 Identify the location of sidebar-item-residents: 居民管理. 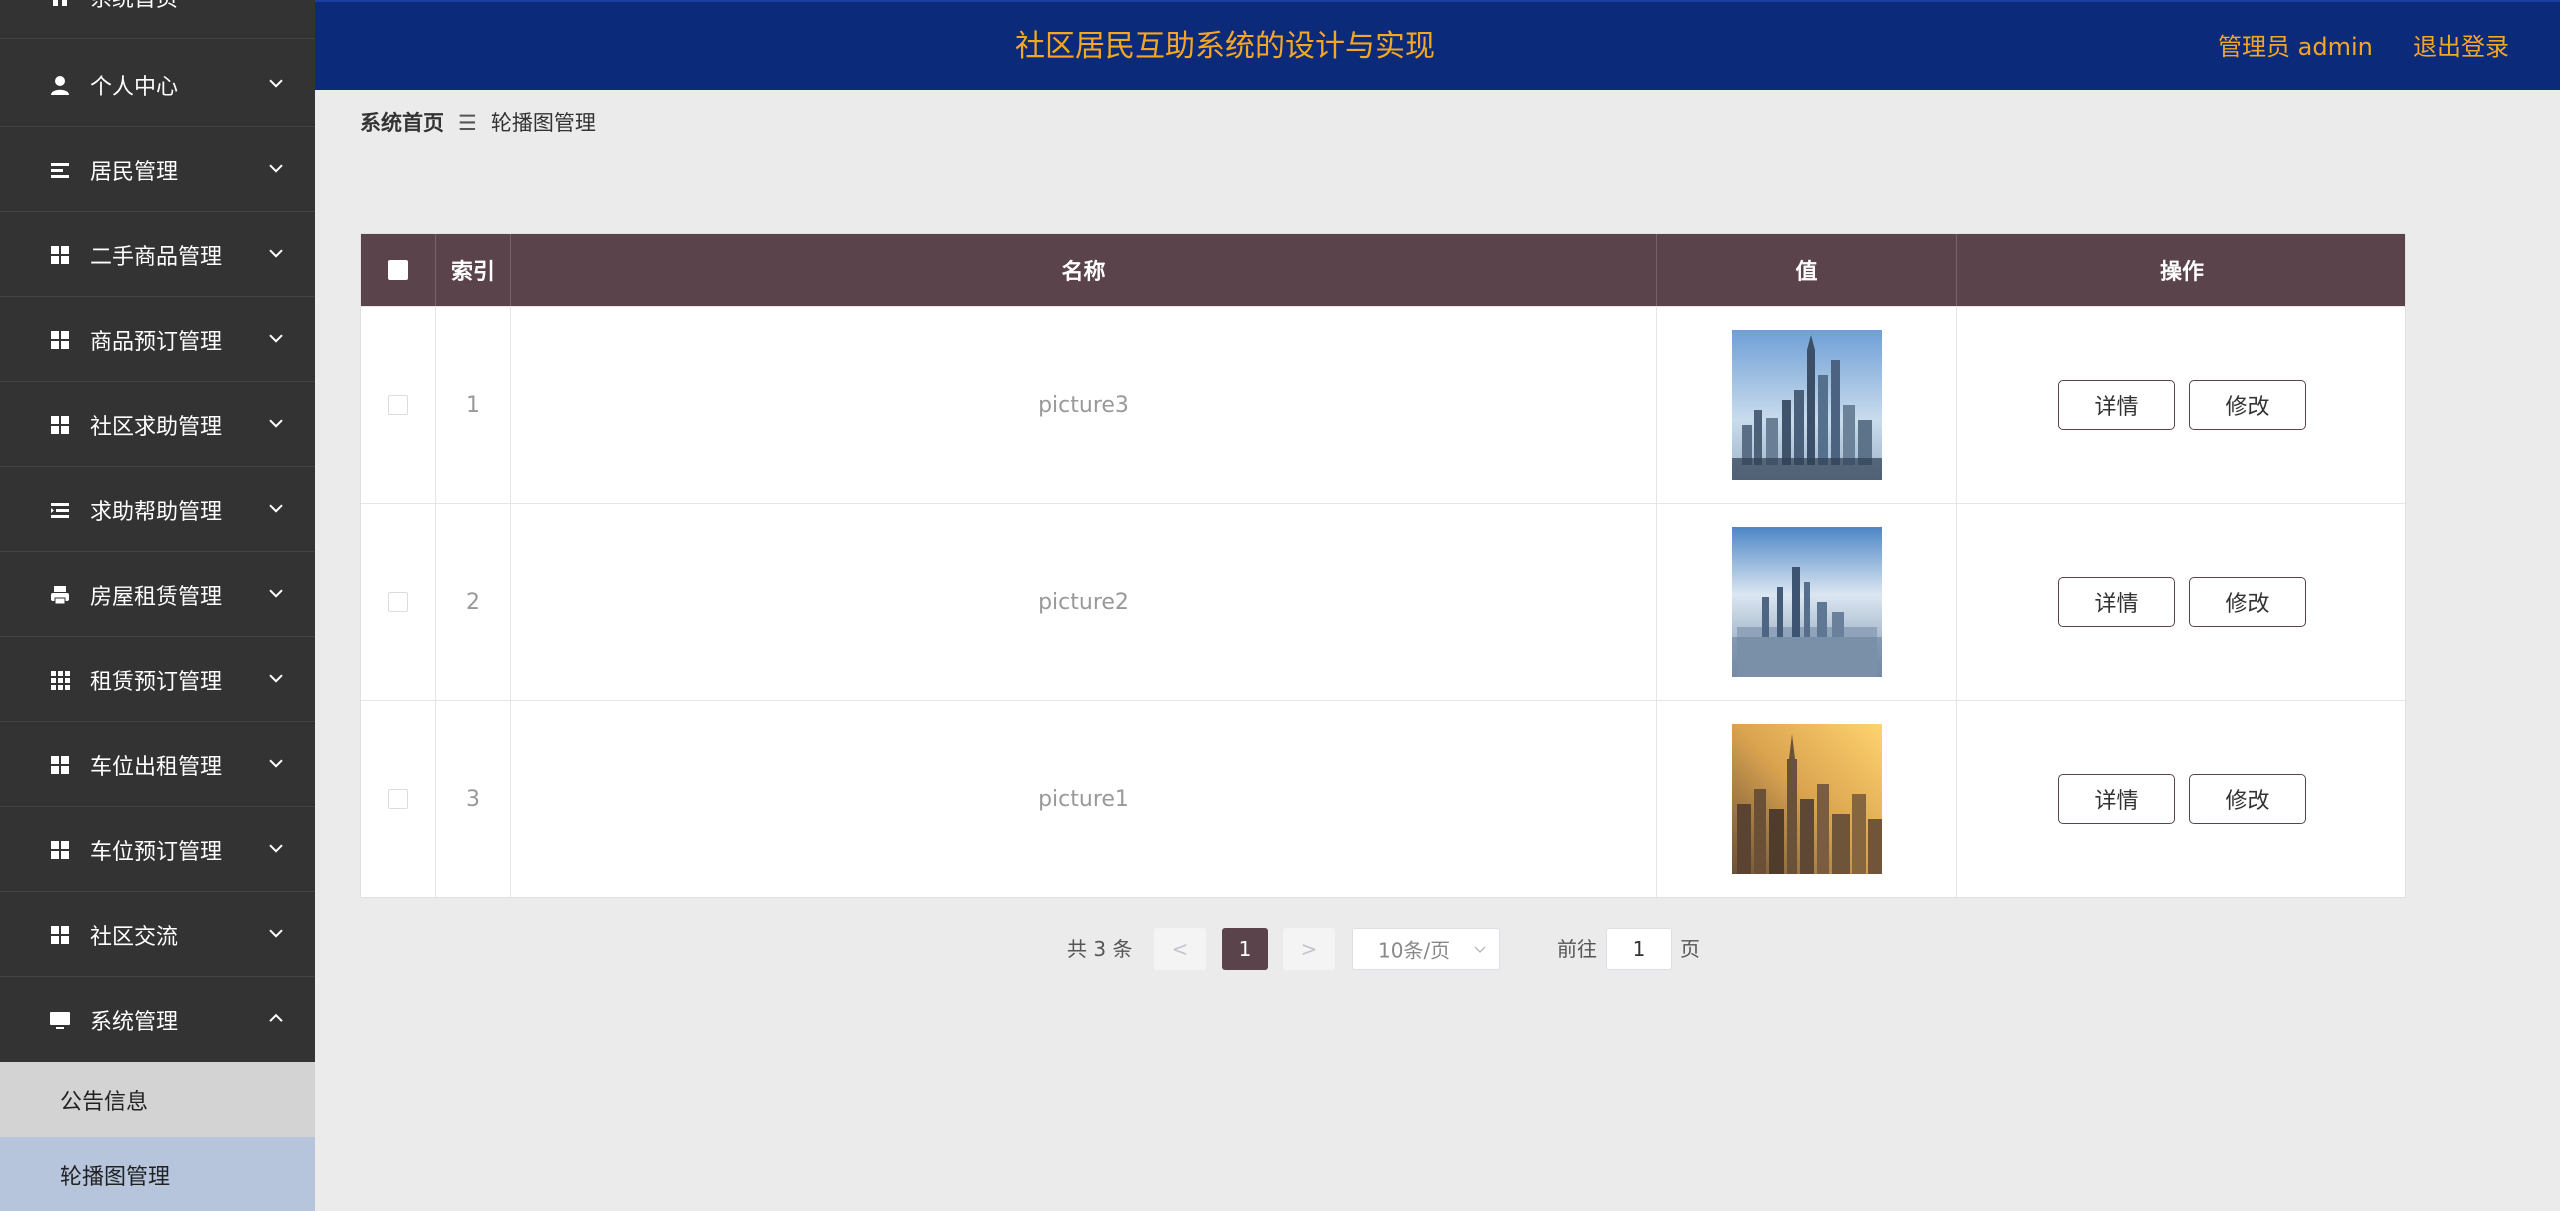
(157, 170).